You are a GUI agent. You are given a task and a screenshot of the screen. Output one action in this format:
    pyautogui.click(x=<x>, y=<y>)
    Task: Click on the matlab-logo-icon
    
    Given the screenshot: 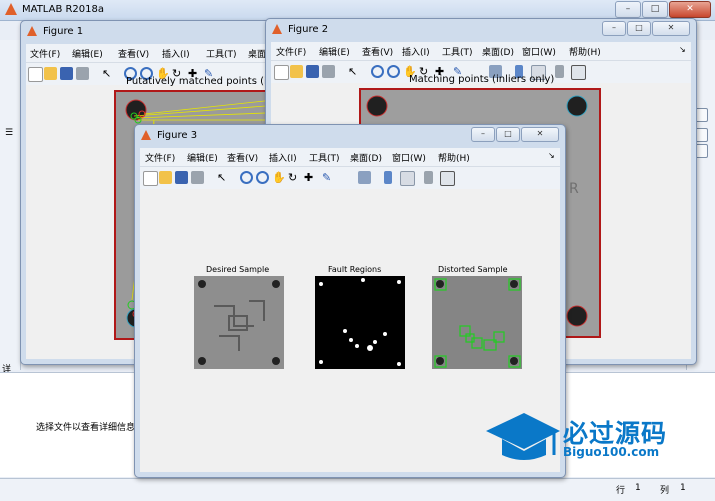 What is the action you would take?
    pyautogui.click(x=11, y=9)
    